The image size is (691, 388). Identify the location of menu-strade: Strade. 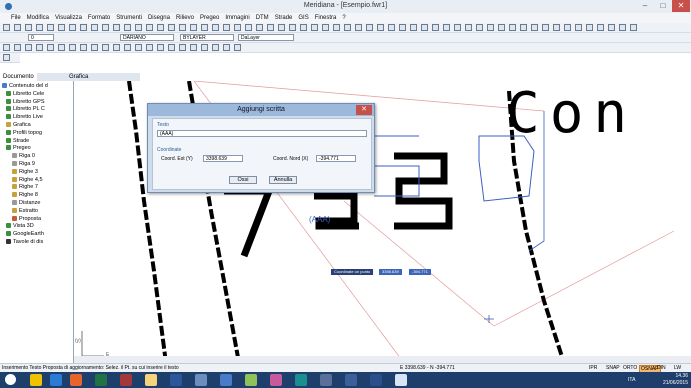
(284, 18).